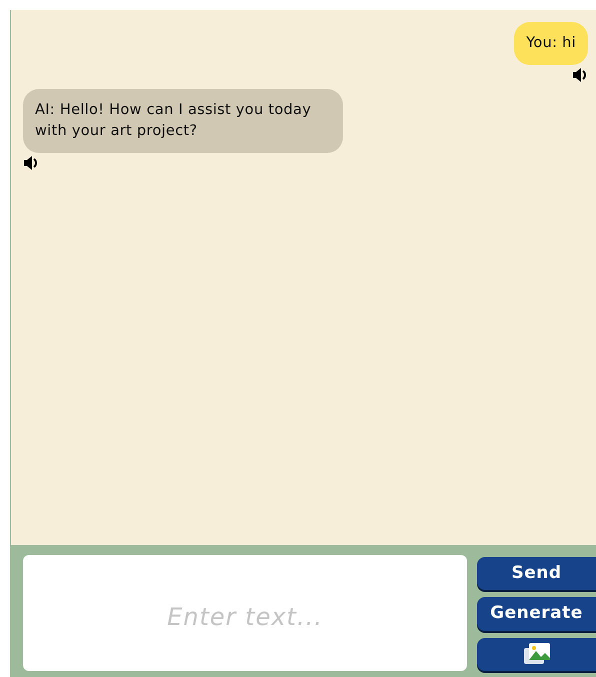 This screenshot has height=677, width=596. I want to click on user-message: You: hi, so click(551, 43).